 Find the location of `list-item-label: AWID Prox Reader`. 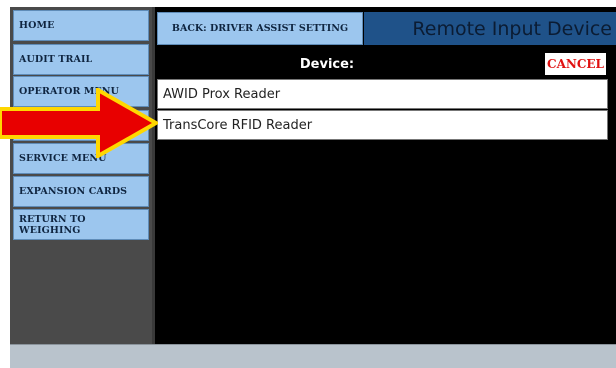

list-item-label: AWID Prox Reader is located at coordinates (222, 94).